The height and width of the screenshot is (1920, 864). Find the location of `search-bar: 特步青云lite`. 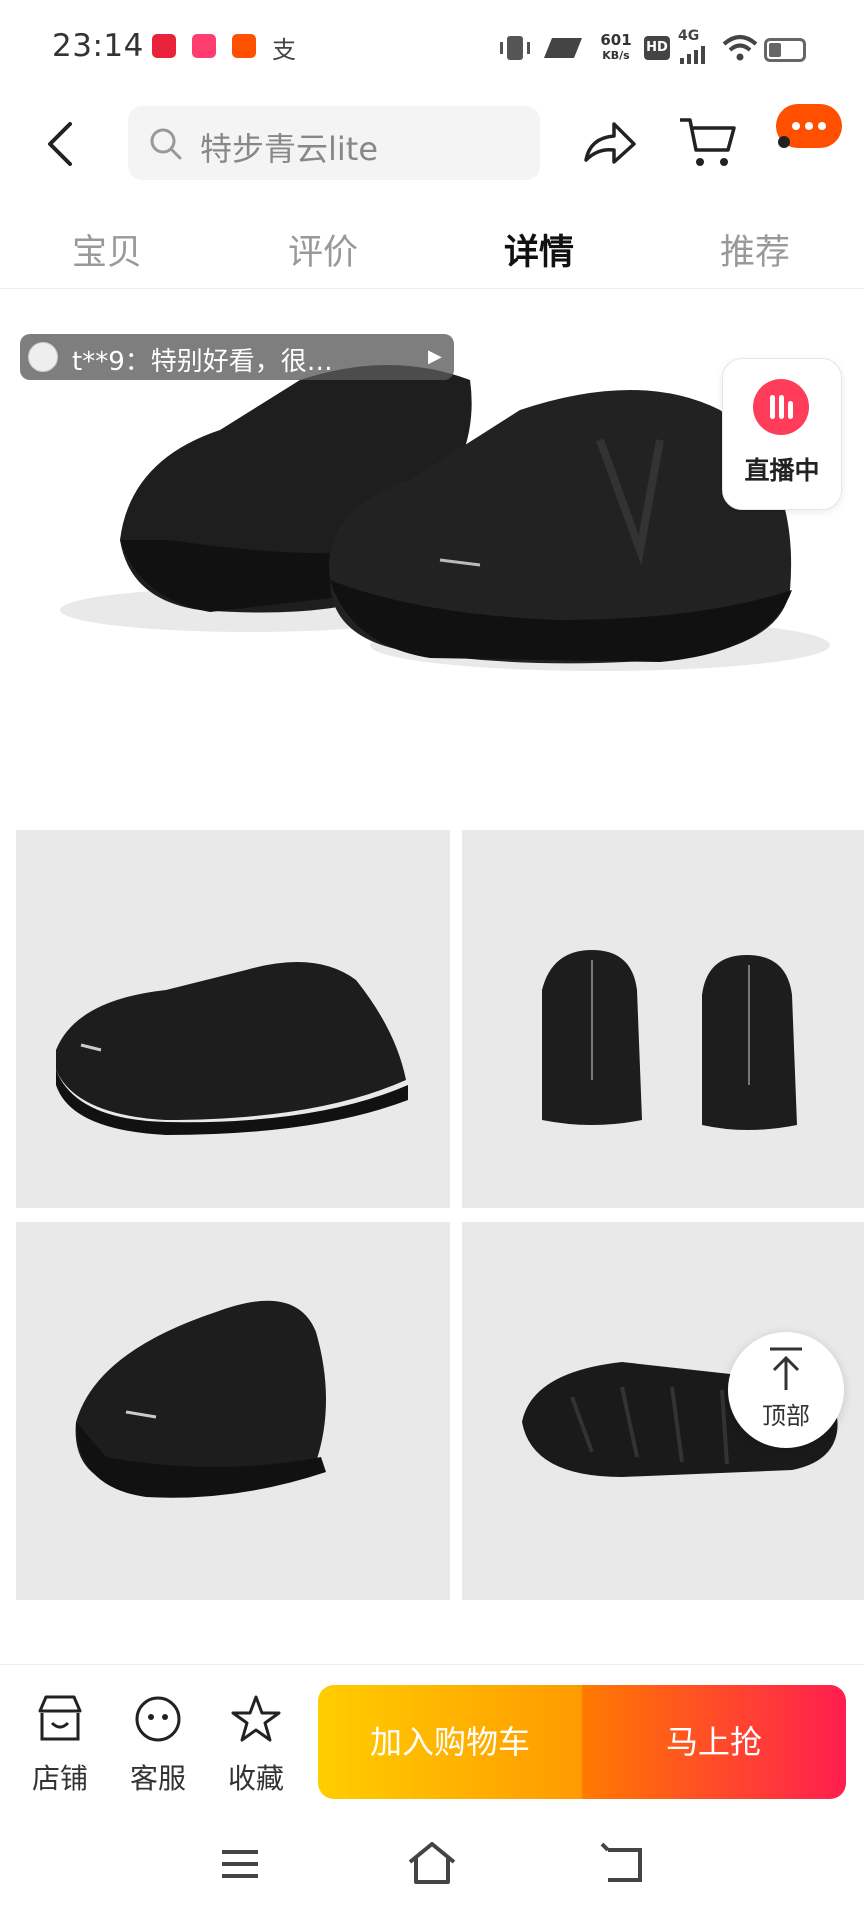

search-bar: 特步青云lite is located at coordinates (334, 143).